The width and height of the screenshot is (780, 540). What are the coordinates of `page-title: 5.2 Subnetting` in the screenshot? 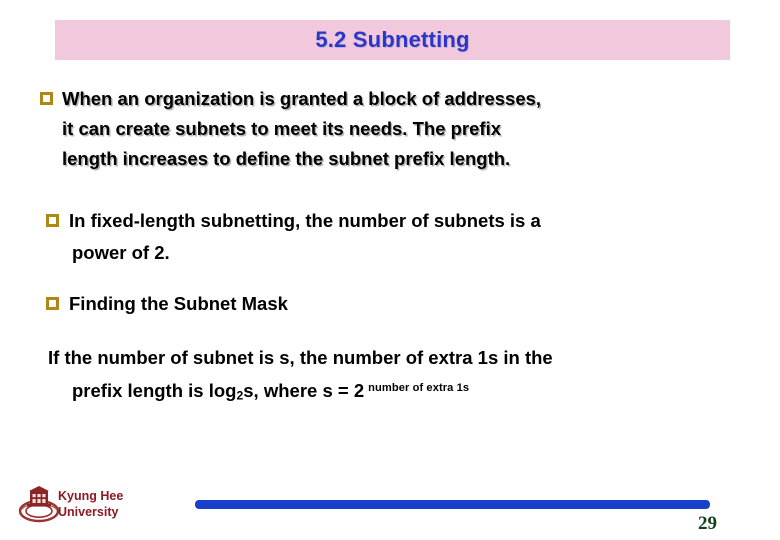 It's located at (392, 39).